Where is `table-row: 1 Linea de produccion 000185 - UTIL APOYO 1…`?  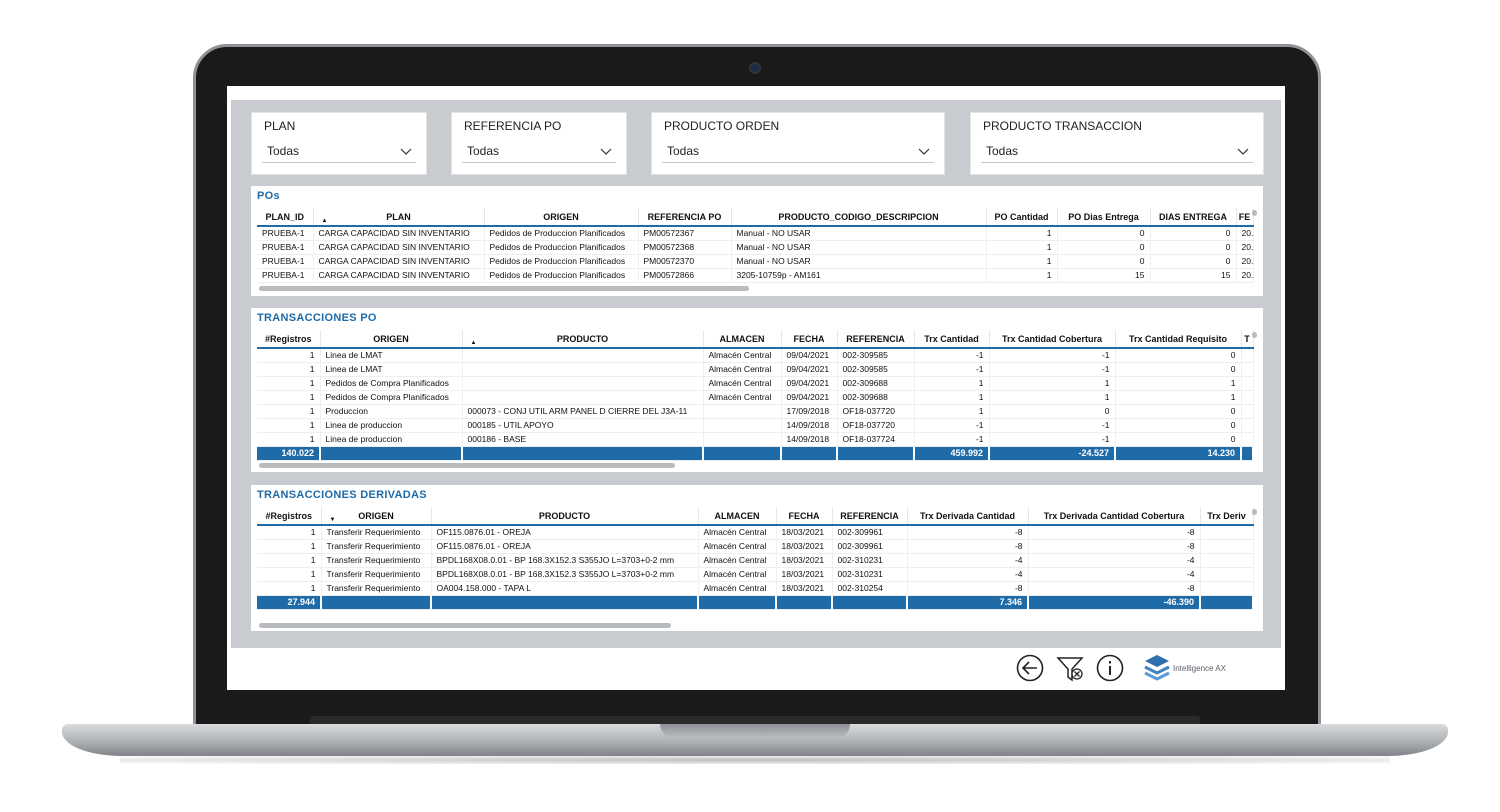 table-row: 1 Linea de produccion 000185 - UTIL APOYO 1… is located at coordinates (755, 425).